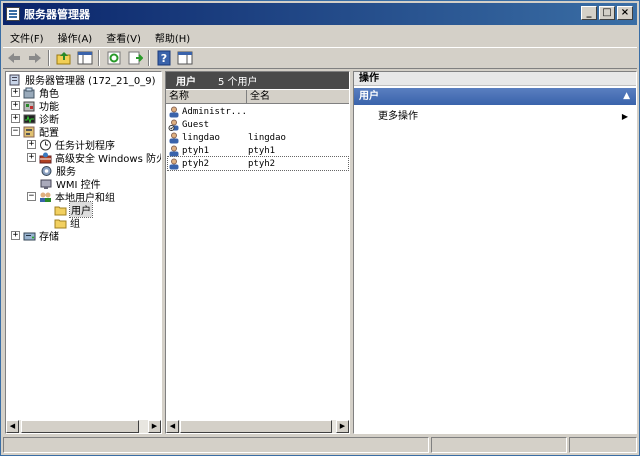 This screenshot has height=456, width=640. Describe the element at coordinates (14, 79) in the screenshot. I see `server-manager-icon` at that location.